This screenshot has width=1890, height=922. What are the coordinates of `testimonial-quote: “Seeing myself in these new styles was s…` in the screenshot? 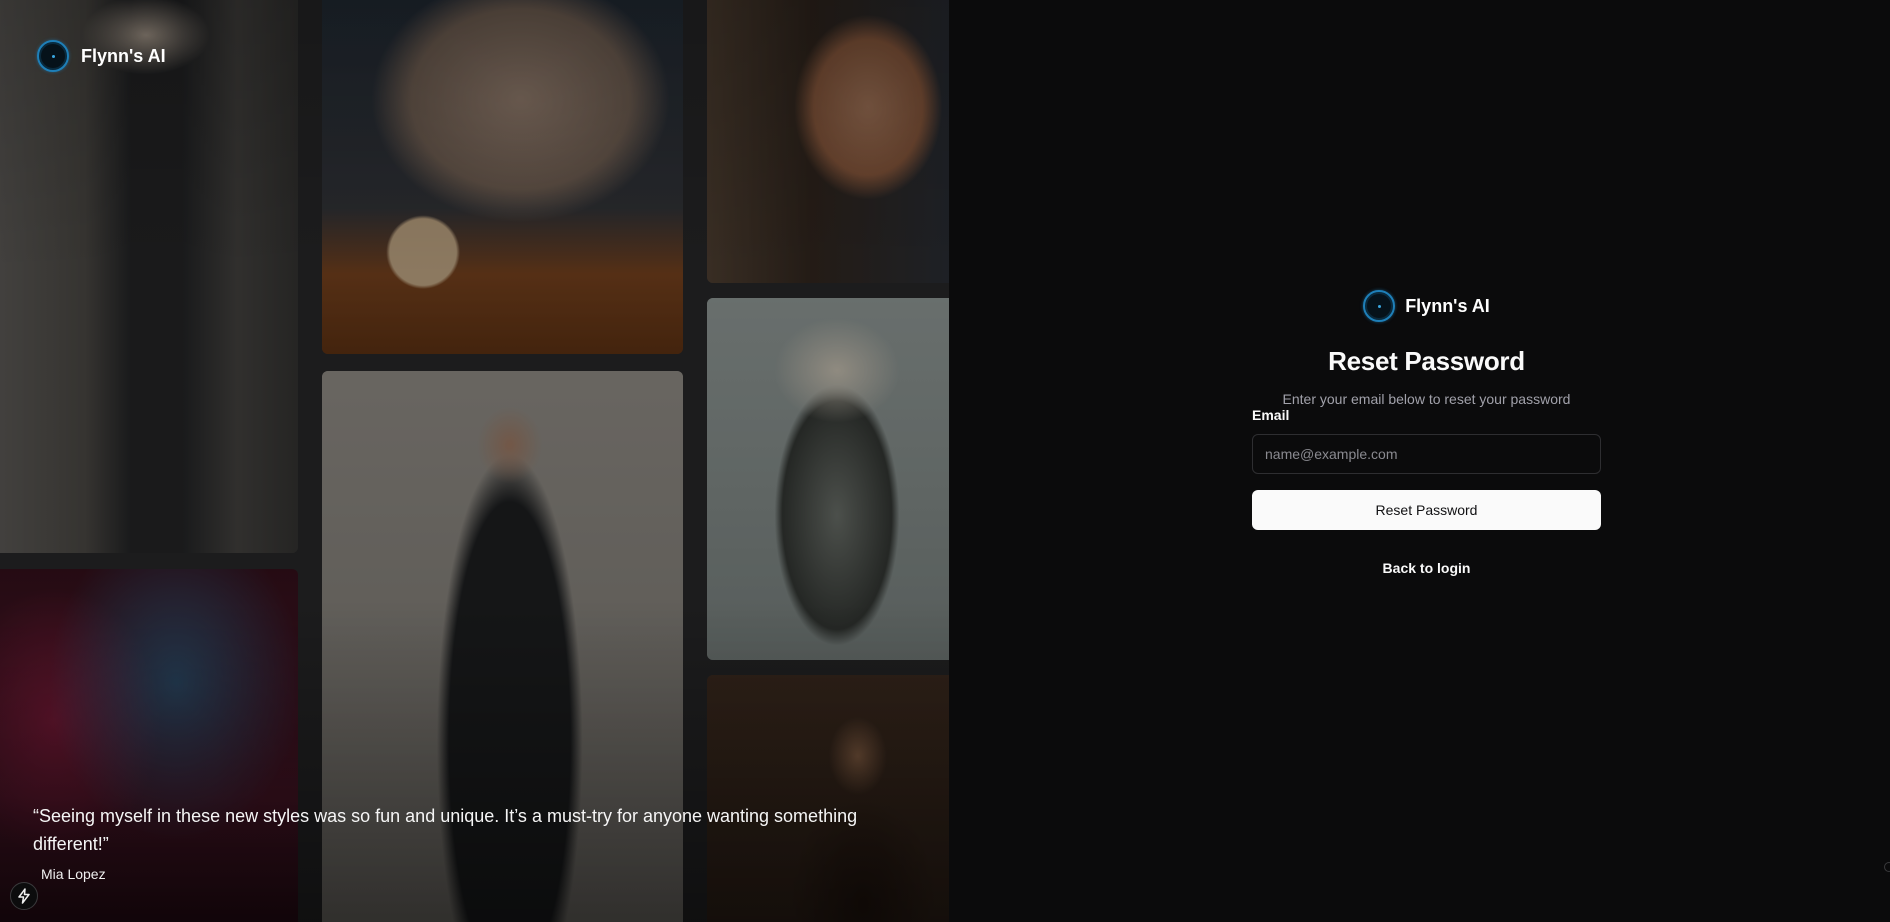 It's located at (445, 830).